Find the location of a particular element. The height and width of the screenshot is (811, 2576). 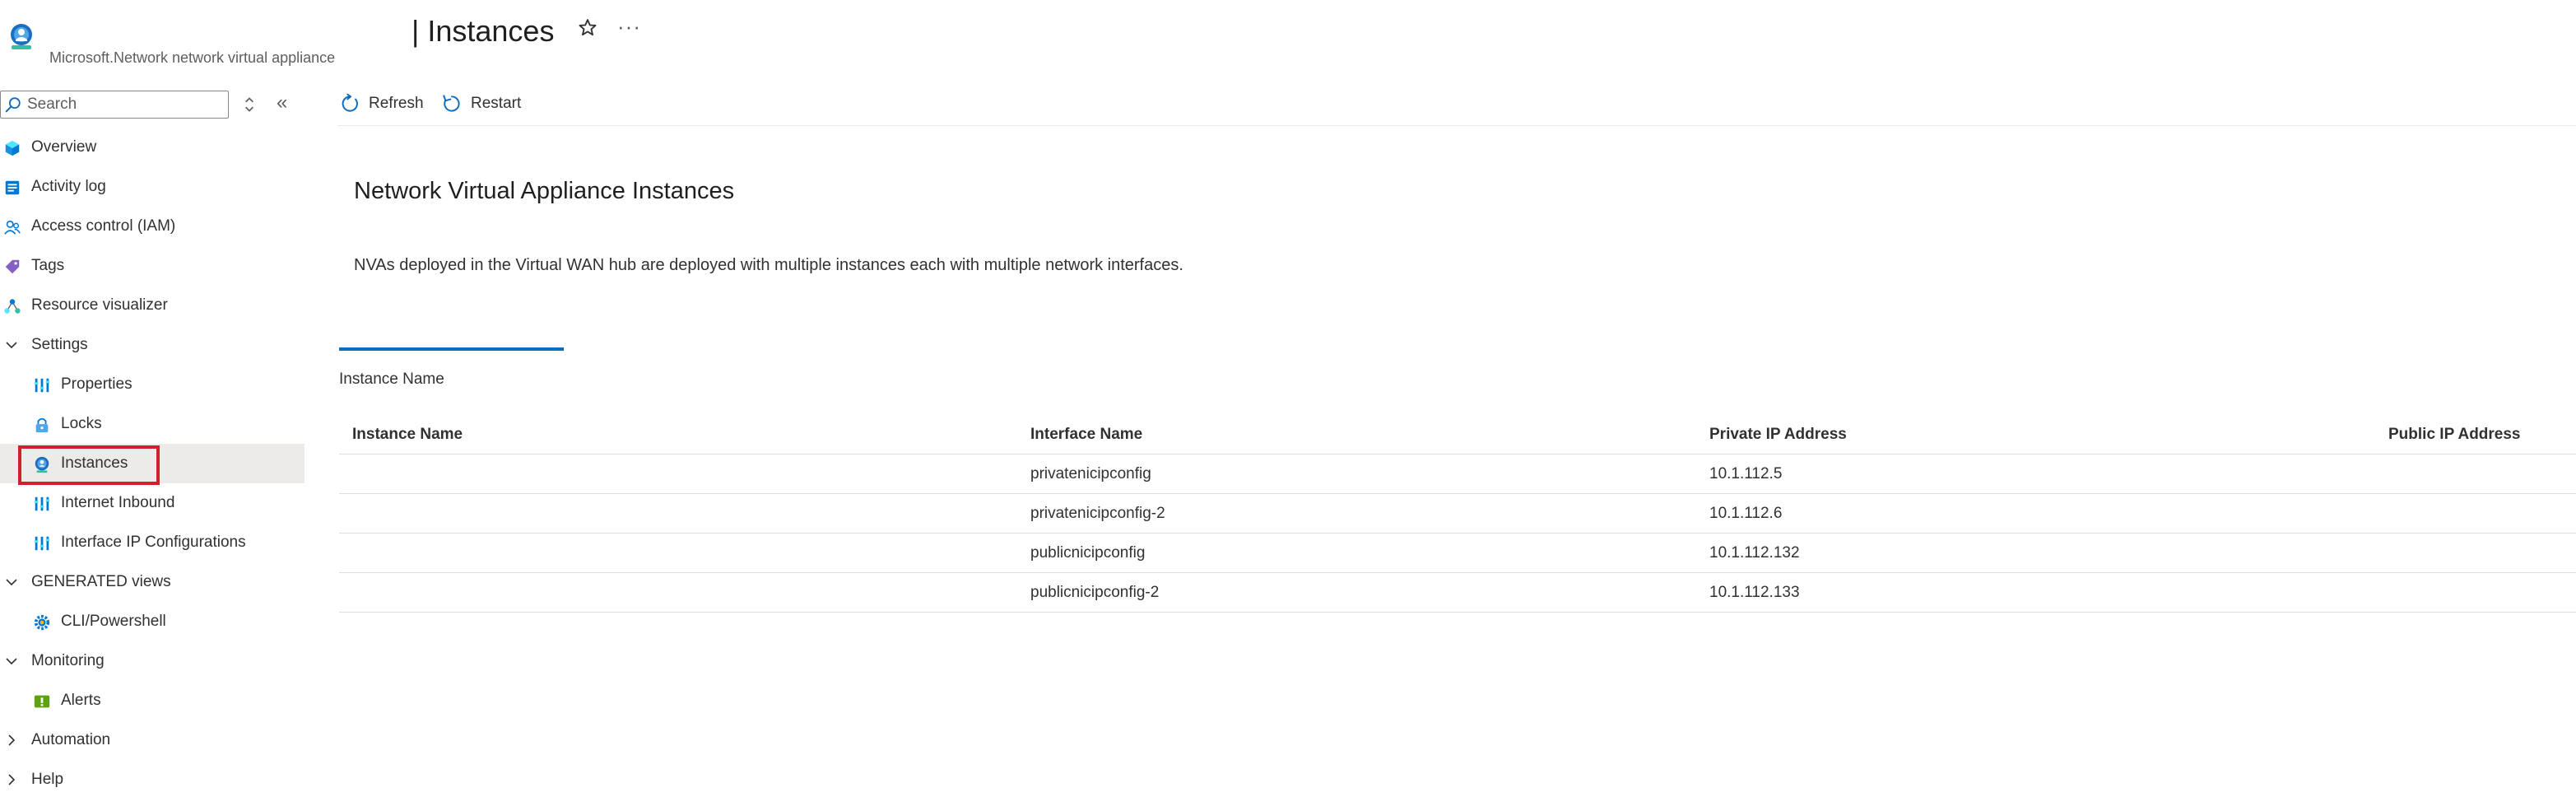

sidebar-item-tags: Tags is located at coordinates (152, 266).